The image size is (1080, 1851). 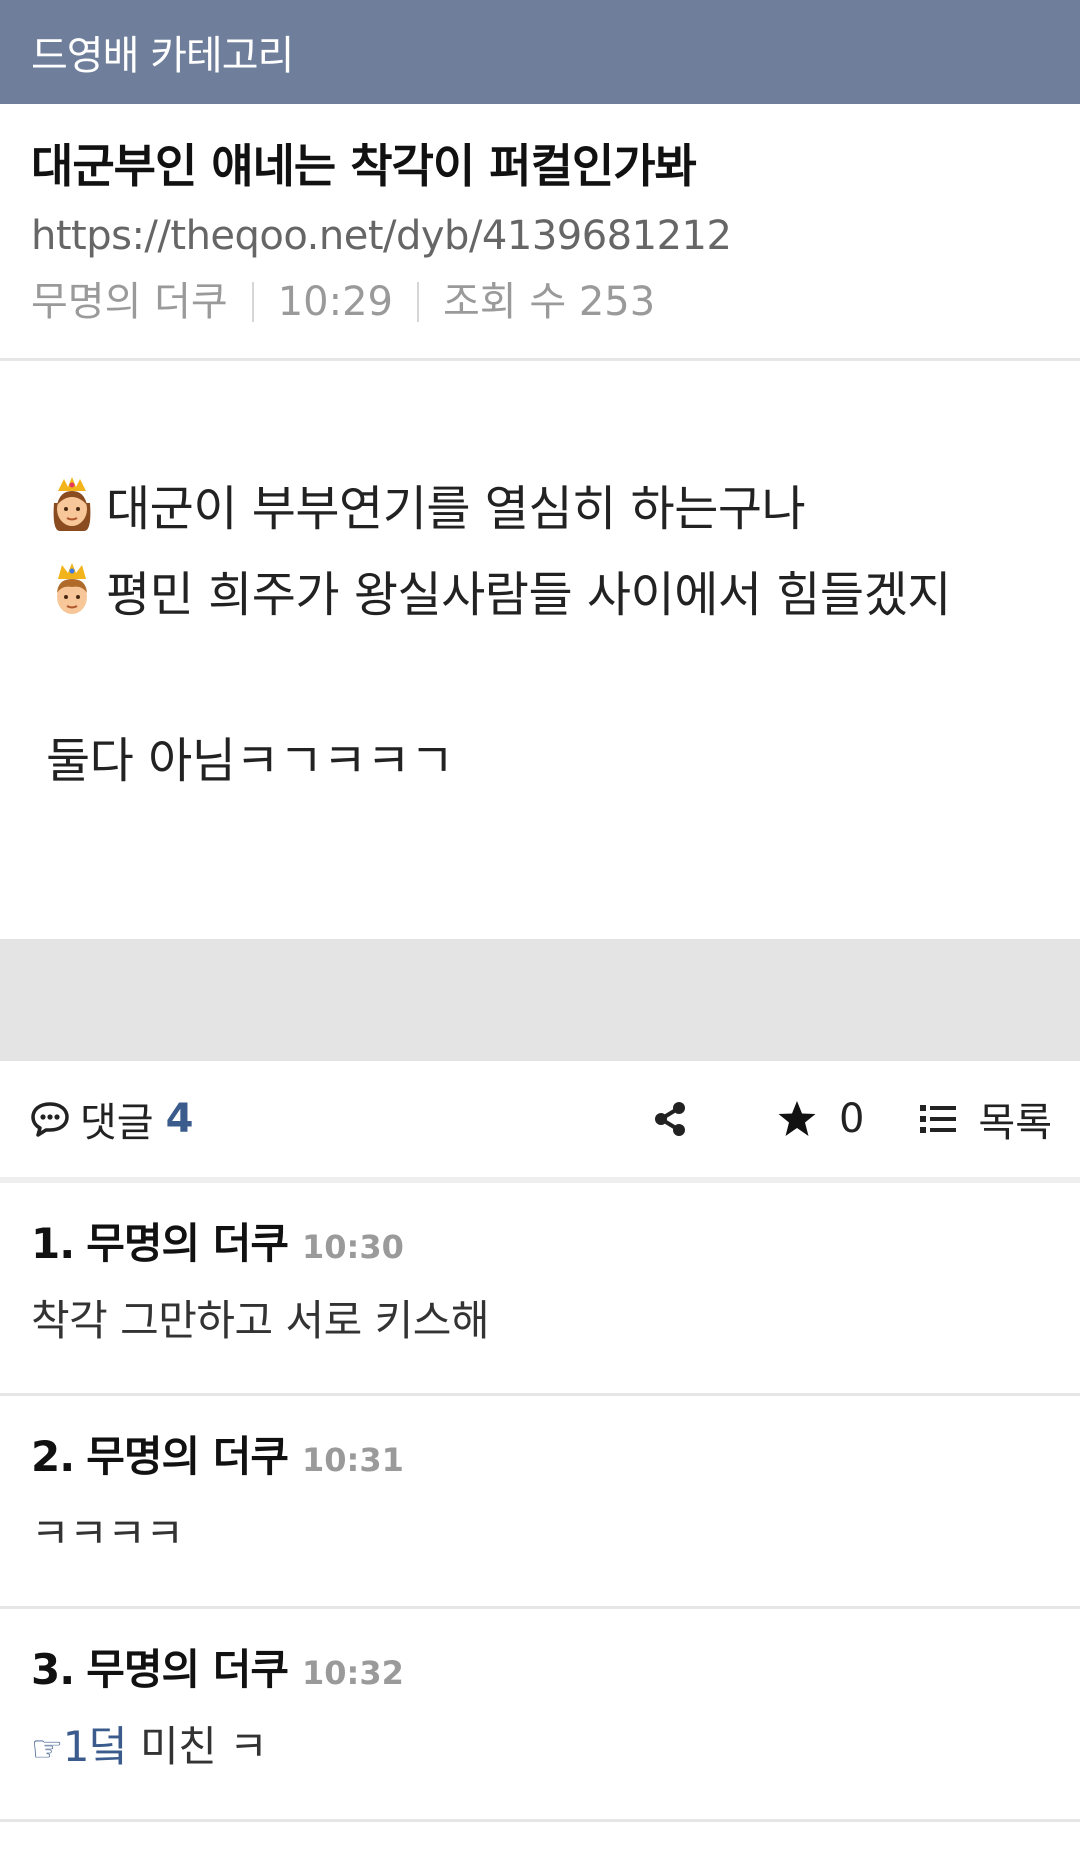 I want to click on comment-item: 2. 무명의 더쿠 10:31 ㅋㅋㅋㅋ, so click(x=540, y=1502).